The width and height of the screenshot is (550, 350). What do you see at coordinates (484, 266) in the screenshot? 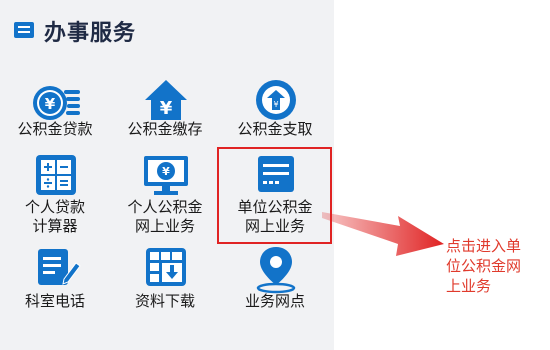
I see `annotation-line: 位公积金网` at bounding box center [484, 266].